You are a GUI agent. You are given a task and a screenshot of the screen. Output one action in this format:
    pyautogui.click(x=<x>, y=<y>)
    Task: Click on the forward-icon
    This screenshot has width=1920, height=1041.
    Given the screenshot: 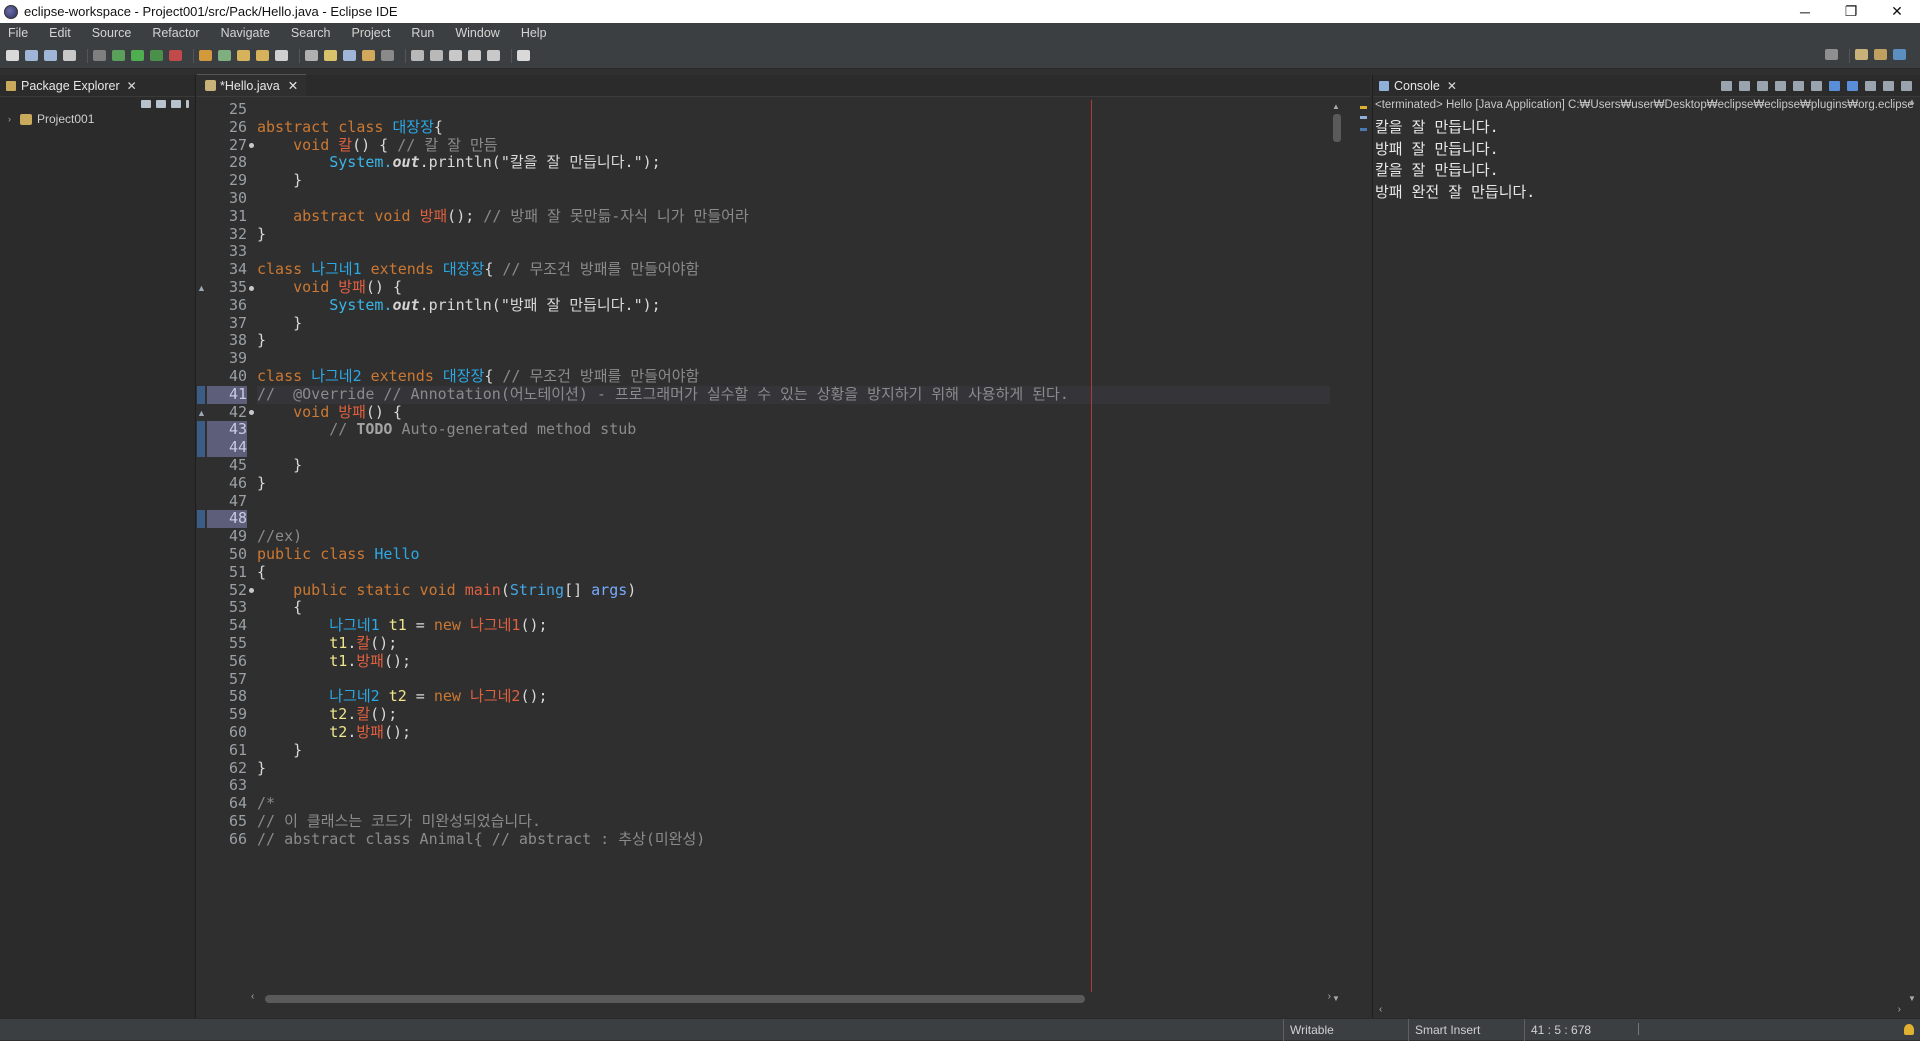 What is the action you would take?
    pyautogui.click(x=474, y=55)
    